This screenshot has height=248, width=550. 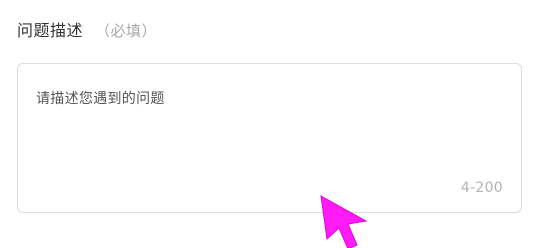 What do you see at coordinates (126, 31) in the screenshot?
I see `required-hint: （必填）` at bounding box center [126, 31].